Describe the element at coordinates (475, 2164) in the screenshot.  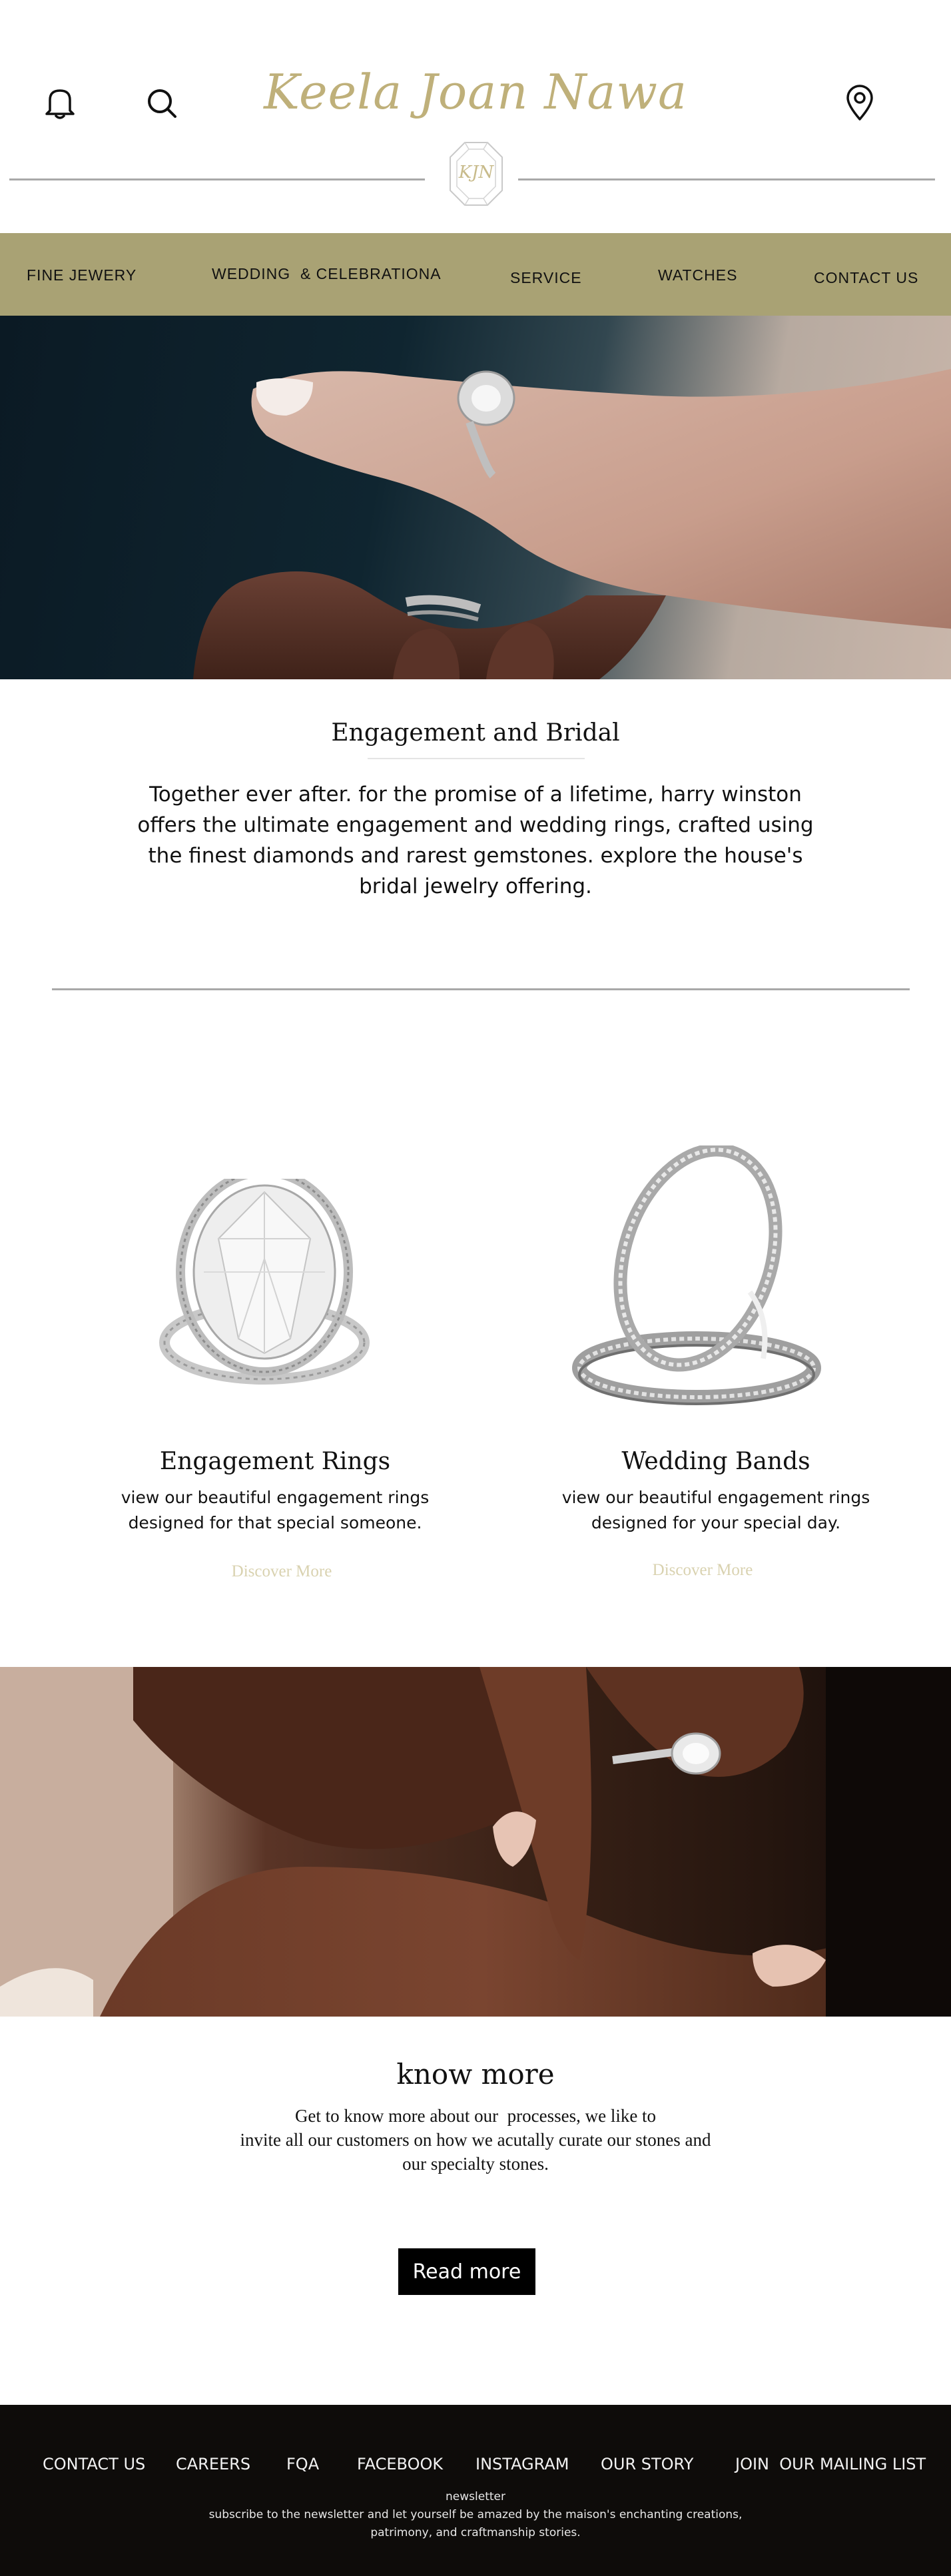
I see `know-more-line3: our specialty stones.` at that location.